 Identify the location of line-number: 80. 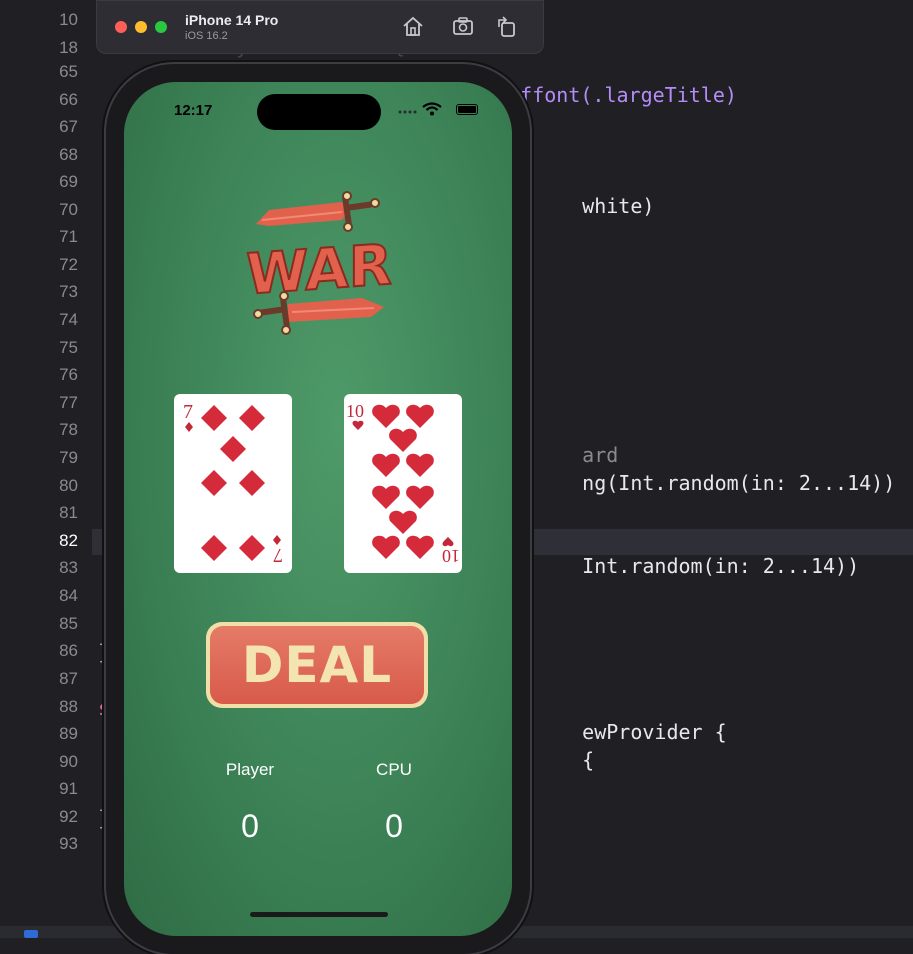
(68, 485).